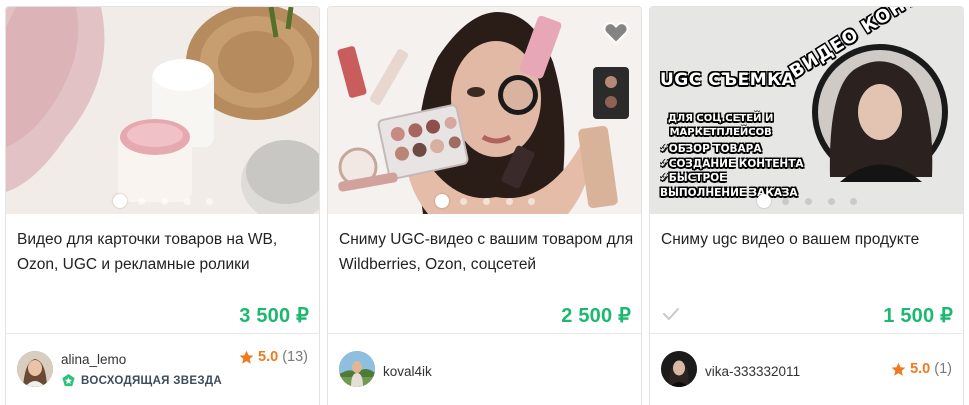 This screenshot has height=405, width=969. I want to click on seller-rating: 5.0 (13), so click(273, 357).